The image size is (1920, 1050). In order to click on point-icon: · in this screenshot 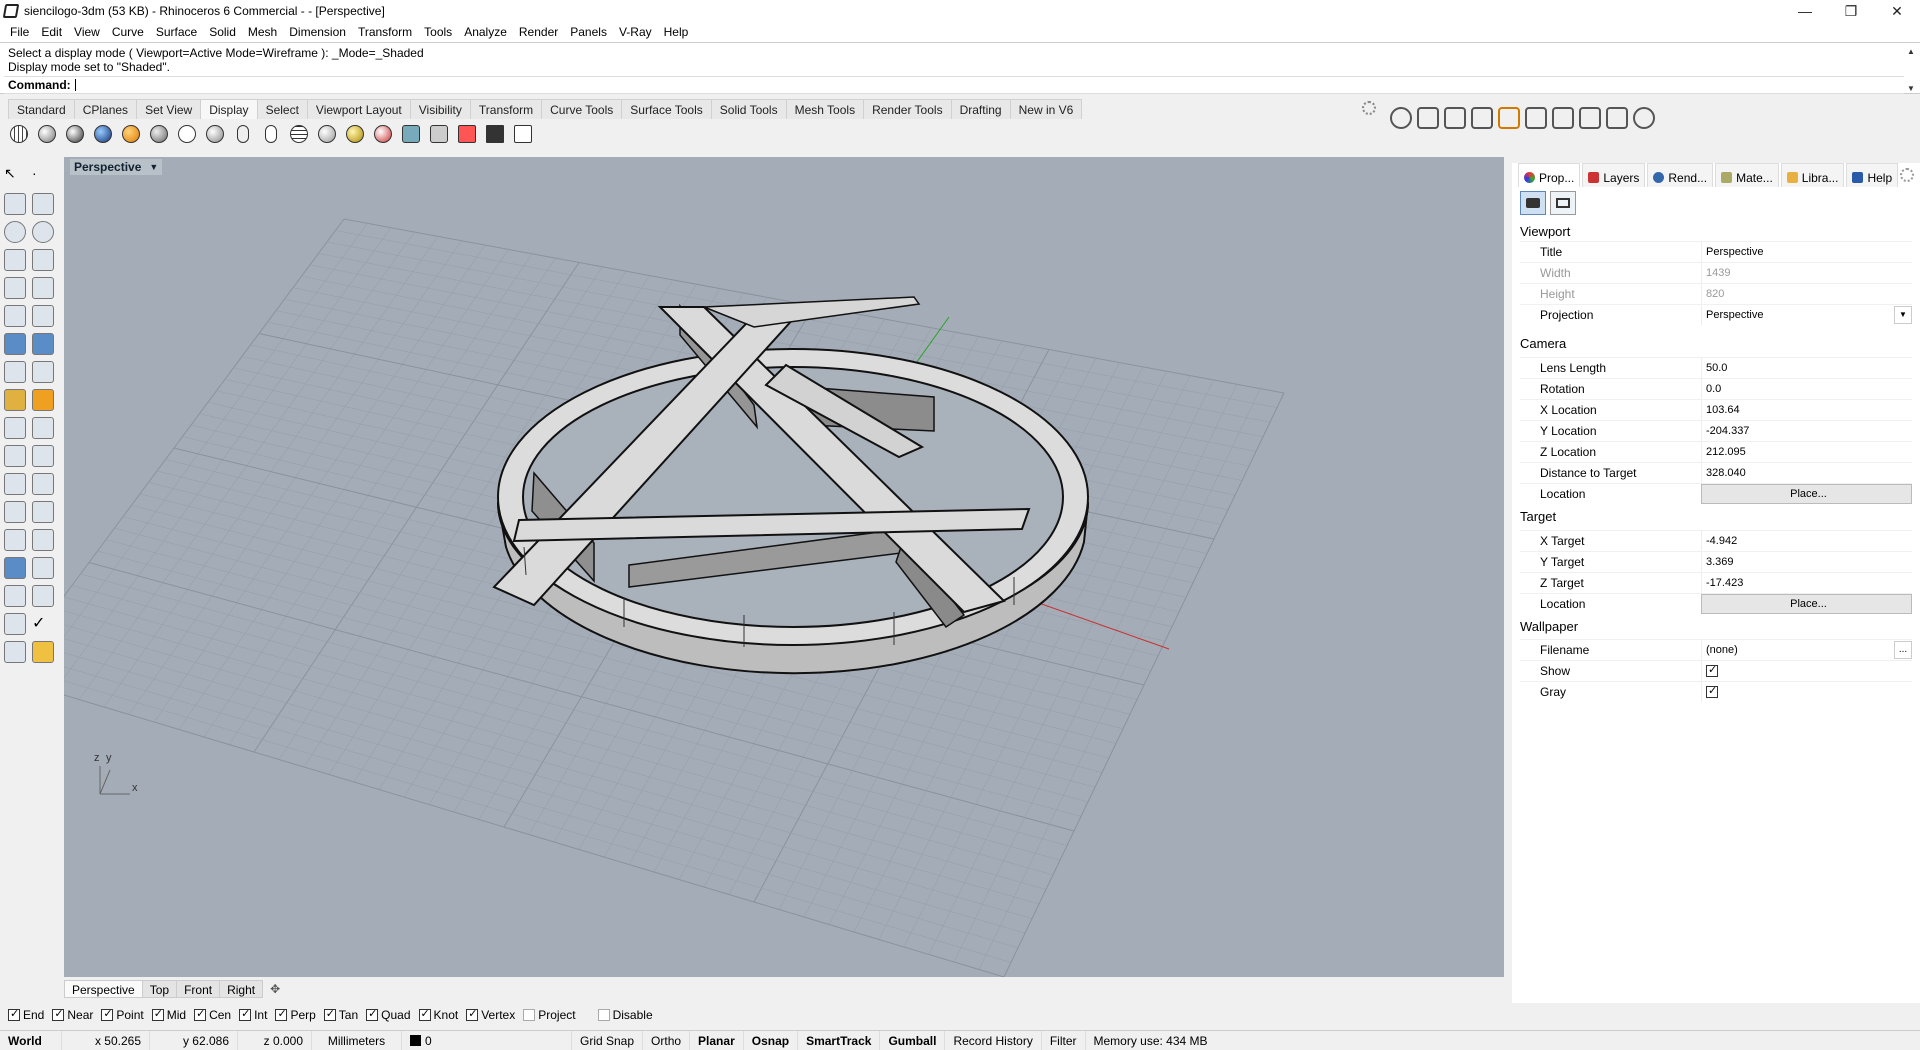, I will do `click(43, 176)`.